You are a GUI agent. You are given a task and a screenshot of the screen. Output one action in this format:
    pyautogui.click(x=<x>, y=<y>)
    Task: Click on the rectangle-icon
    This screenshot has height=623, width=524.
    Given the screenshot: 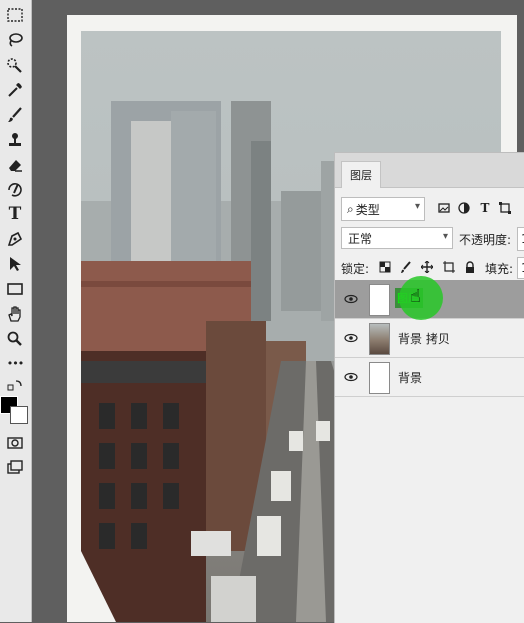 What is the action you would take?
    pyautogui.click(x=15, y=289)
    